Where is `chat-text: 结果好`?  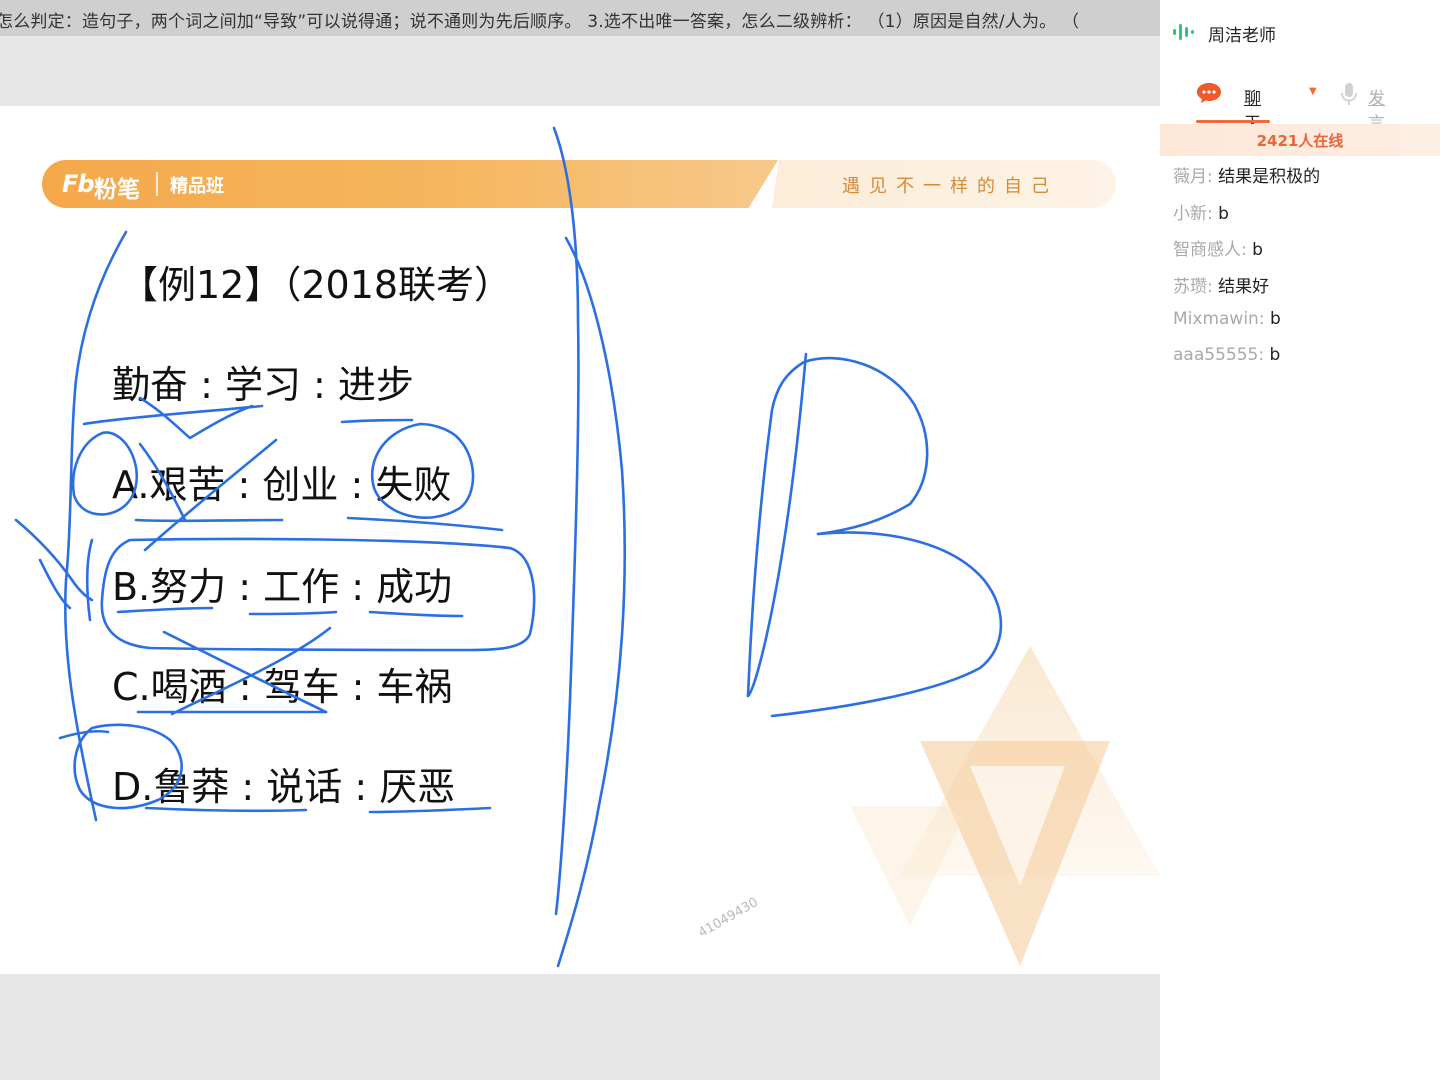
chat-text: 结果好 is located at coordinates (1244, 287).